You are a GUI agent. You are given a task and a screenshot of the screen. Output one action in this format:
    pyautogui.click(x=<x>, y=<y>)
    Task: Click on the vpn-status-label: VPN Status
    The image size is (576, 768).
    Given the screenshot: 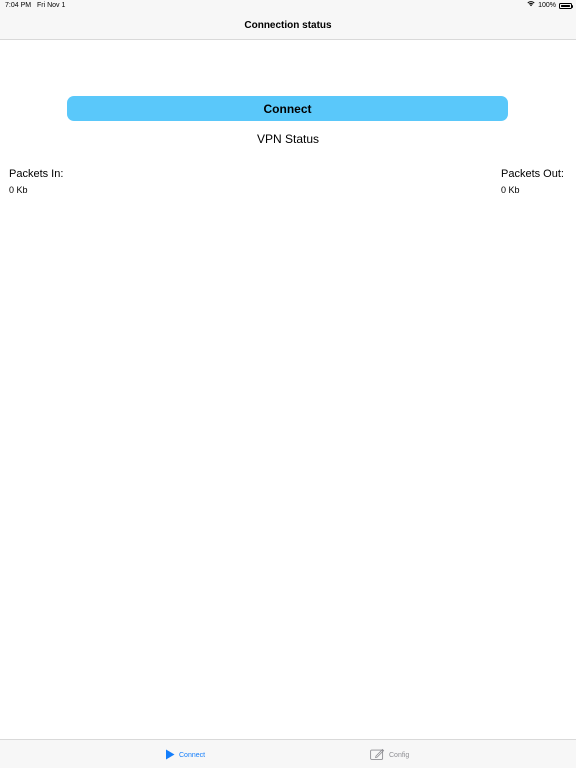 What is the action you would take?
    pyautogui.click(x=288, y=139)
    